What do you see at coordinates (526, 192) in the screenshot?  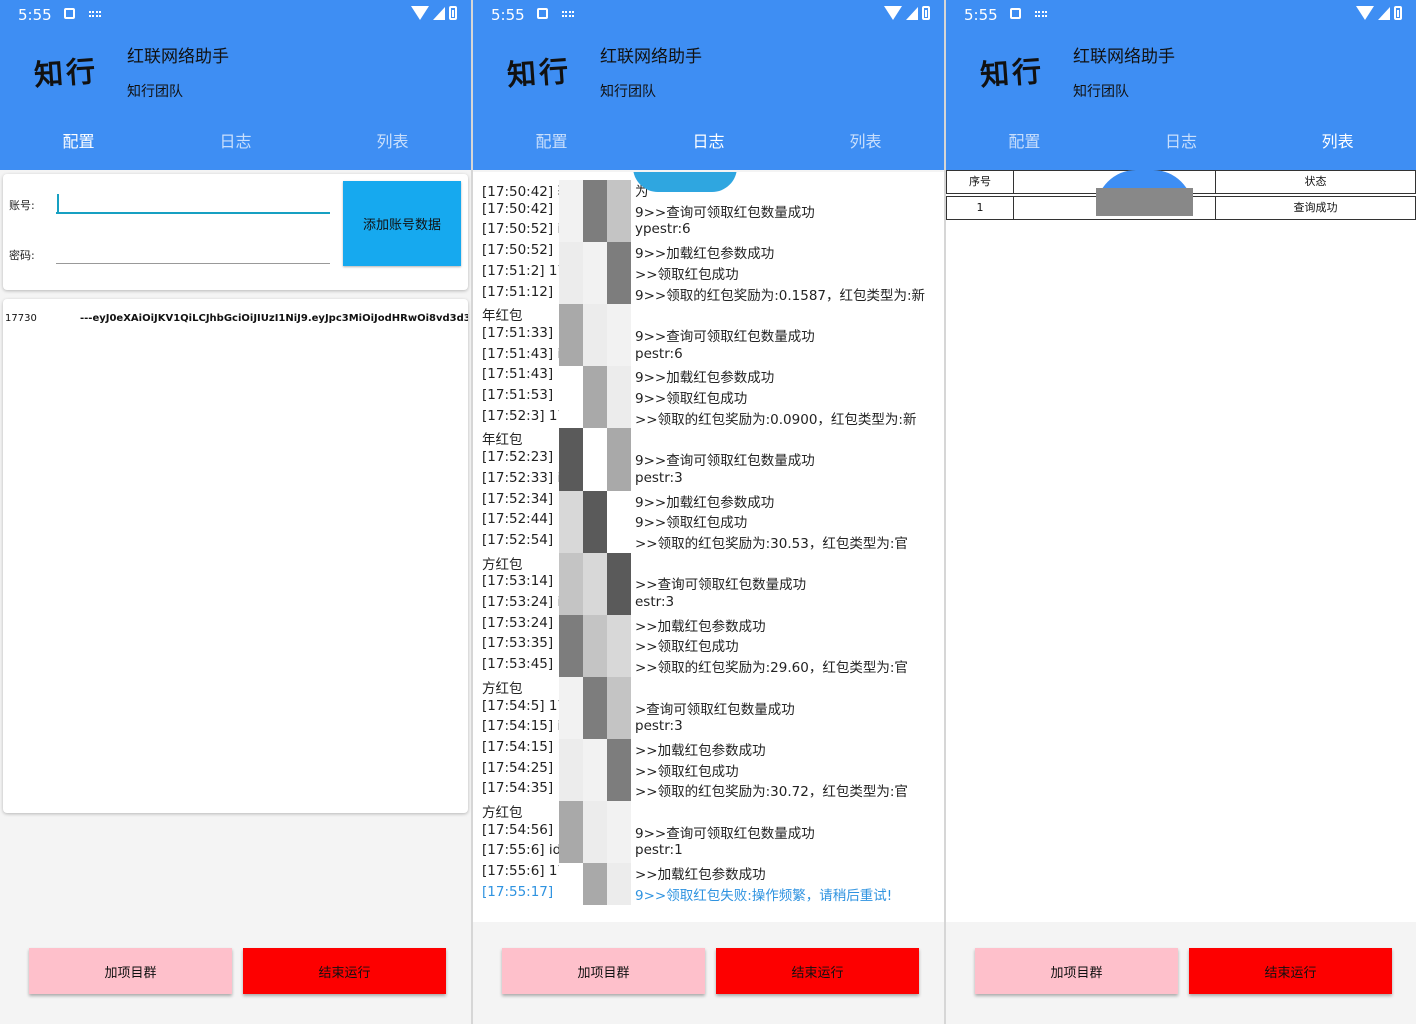 I see `log-line-left: [17:50:42] 获` at bounding box center [526, 192].